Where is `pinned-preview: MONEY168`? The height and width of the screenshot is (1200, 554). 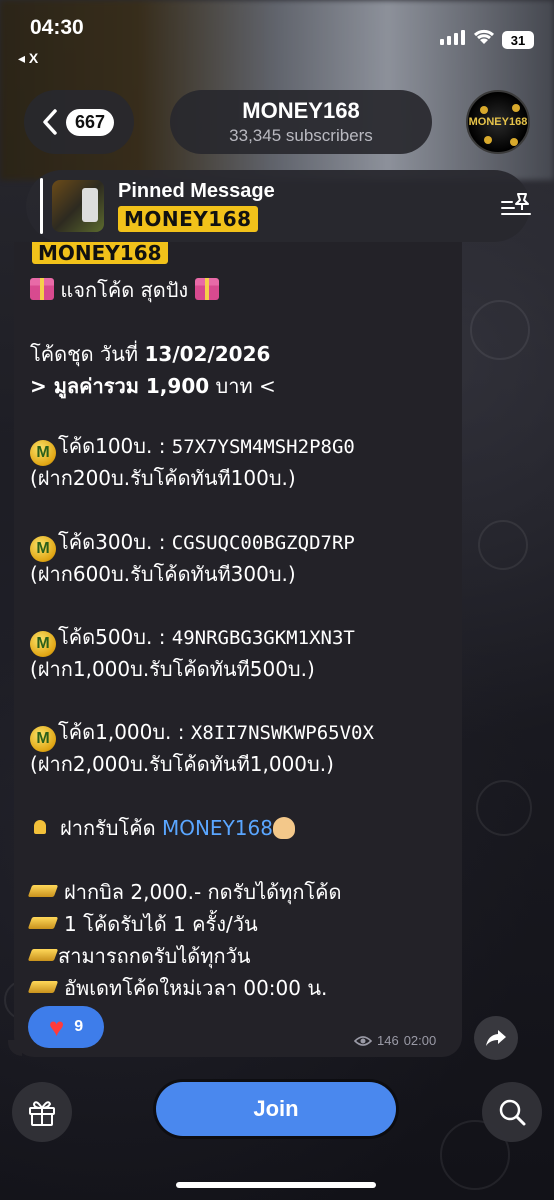
pinned-preview: MONEY168 is located at coordinates (188, 219).